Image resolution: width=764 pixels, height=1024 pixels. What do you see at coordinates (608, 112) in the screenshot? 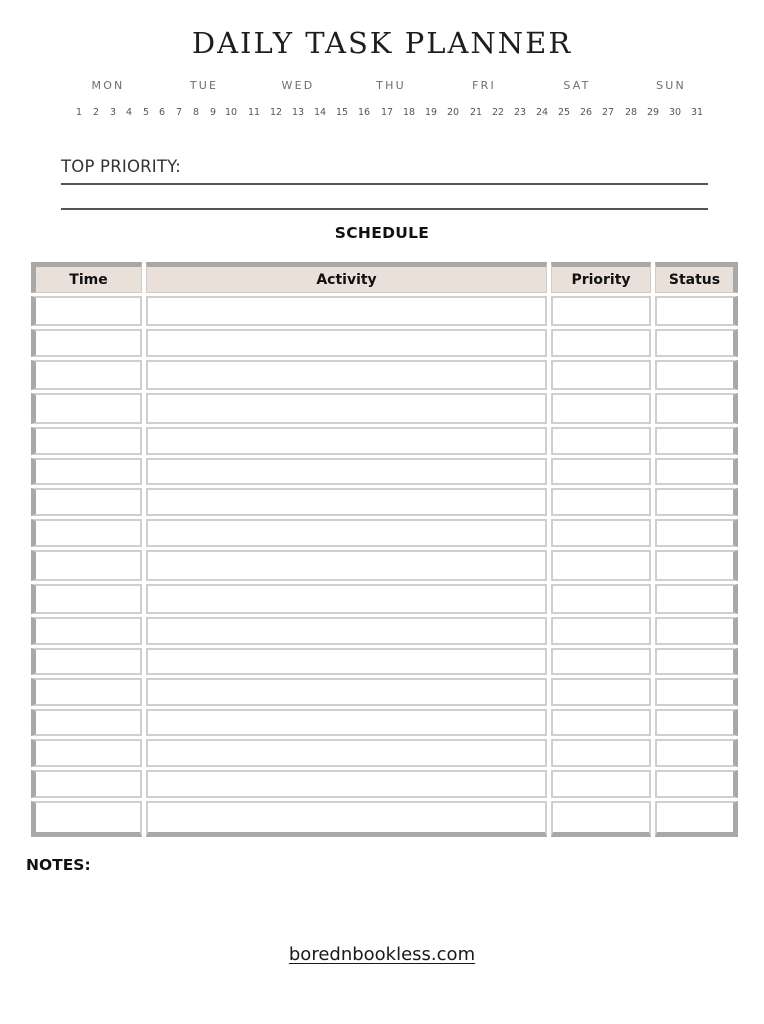
I see `date-27: 27` at bounding box center [608, 112].